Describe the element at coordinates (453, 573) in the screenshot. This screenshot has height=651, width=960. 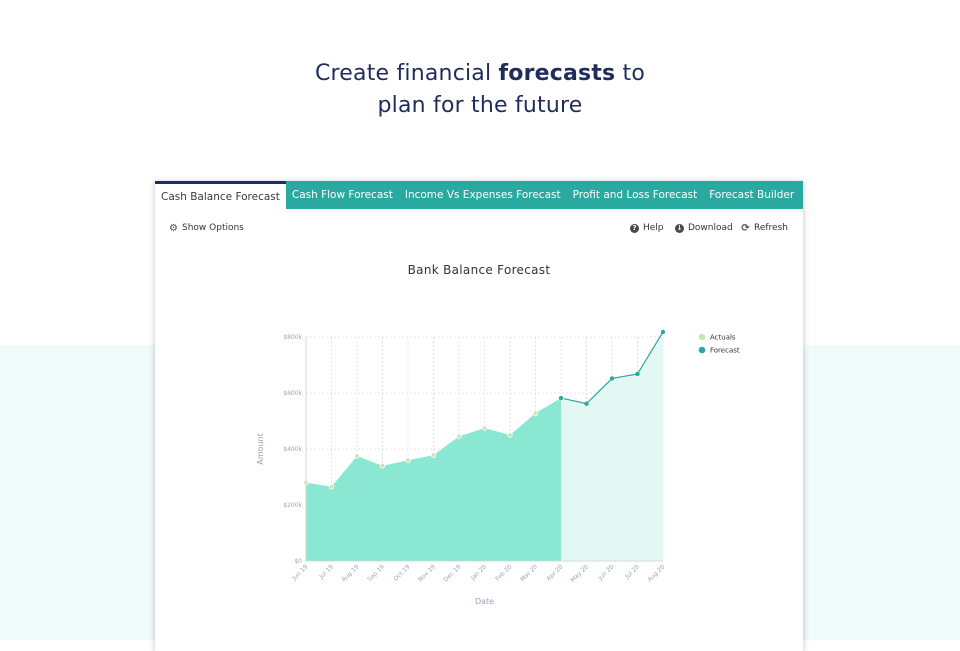
I see `x-tick-label: Dec 19` at that location.